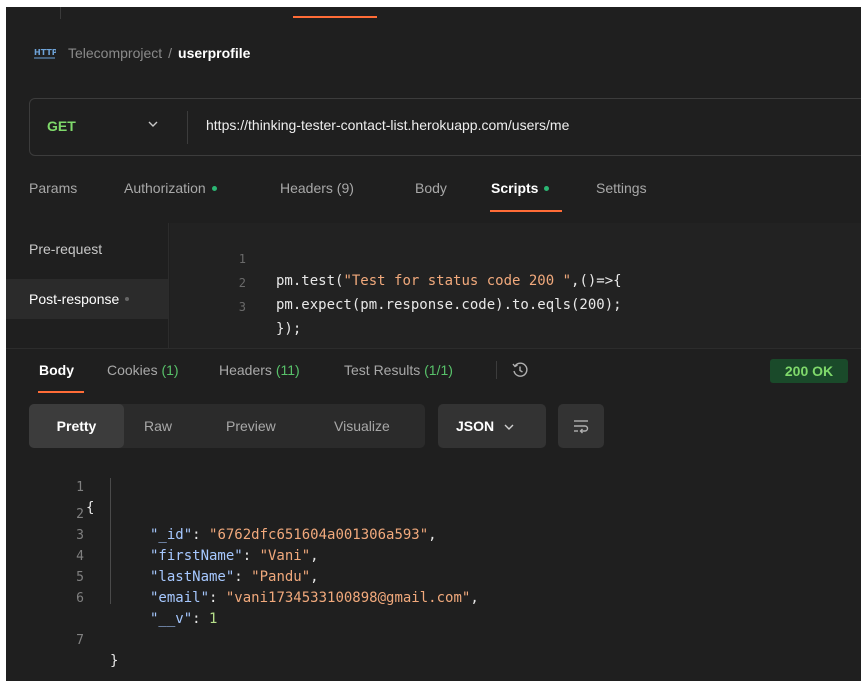 The width and height of the screenshot is (861, 681). Describe the element at coordinates (293, 535) in the screenshot. I see `code-text: "_id": "6762dfc651604a001306a593",` at that location.